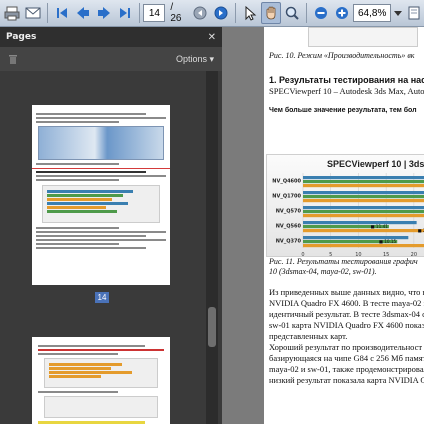  What do you see at coordinates (13, 59) in the screenshot?
I see `trash-icon` at bounding box center [13, 59].